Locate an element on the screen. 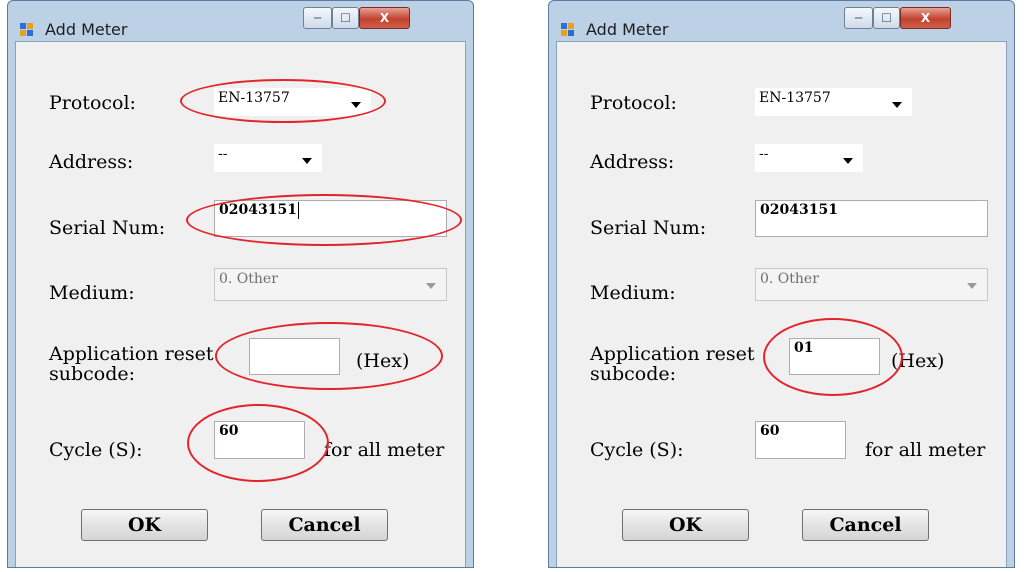 The height and width of the screenshot is (572, 1033). highlight-cycle-ellipse is located at coordinates (258, 443).